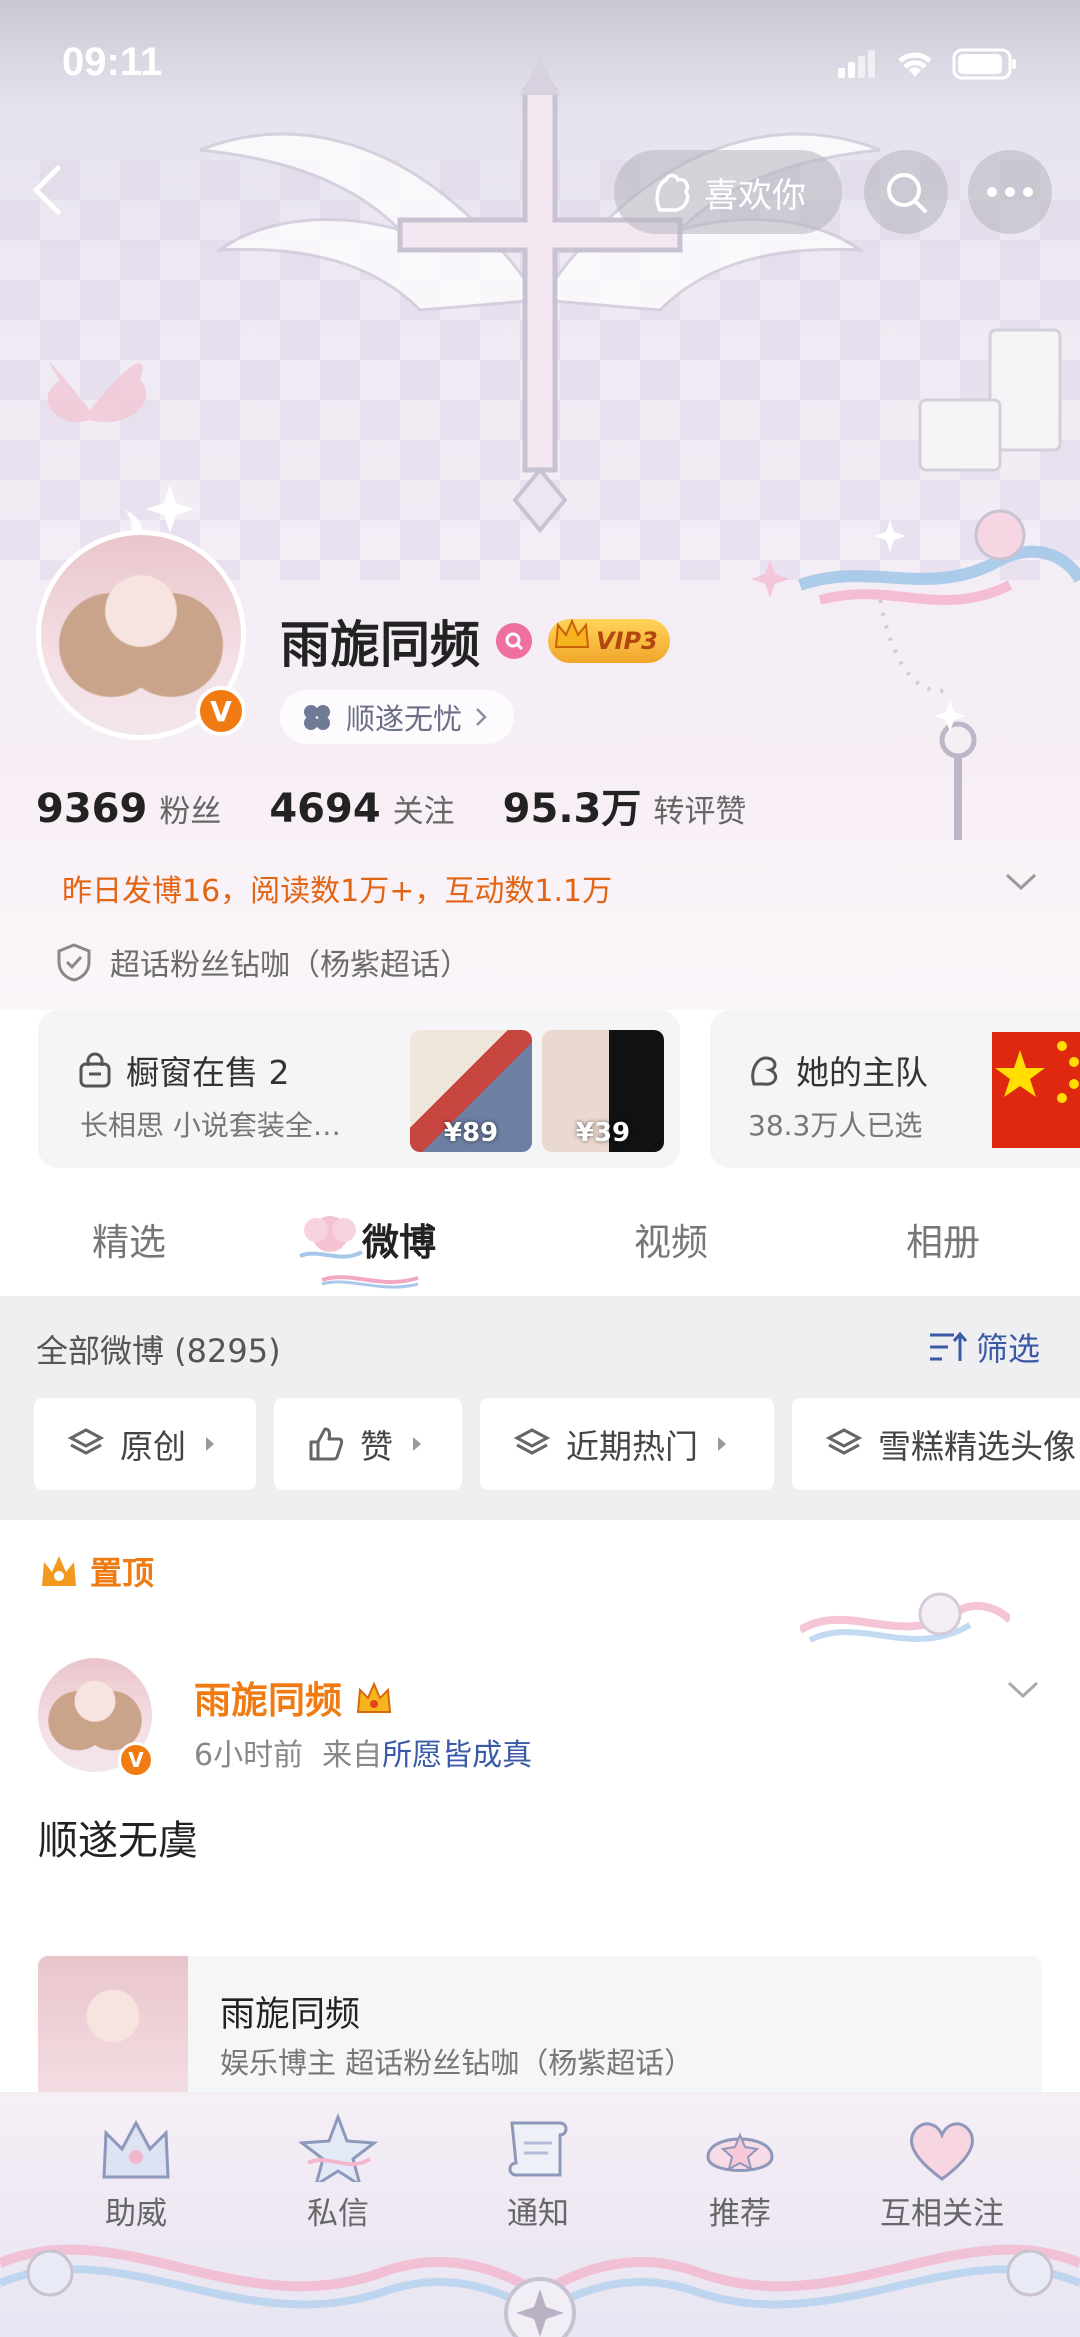  I want to click on chevron-left-icon, so click(47, 190).